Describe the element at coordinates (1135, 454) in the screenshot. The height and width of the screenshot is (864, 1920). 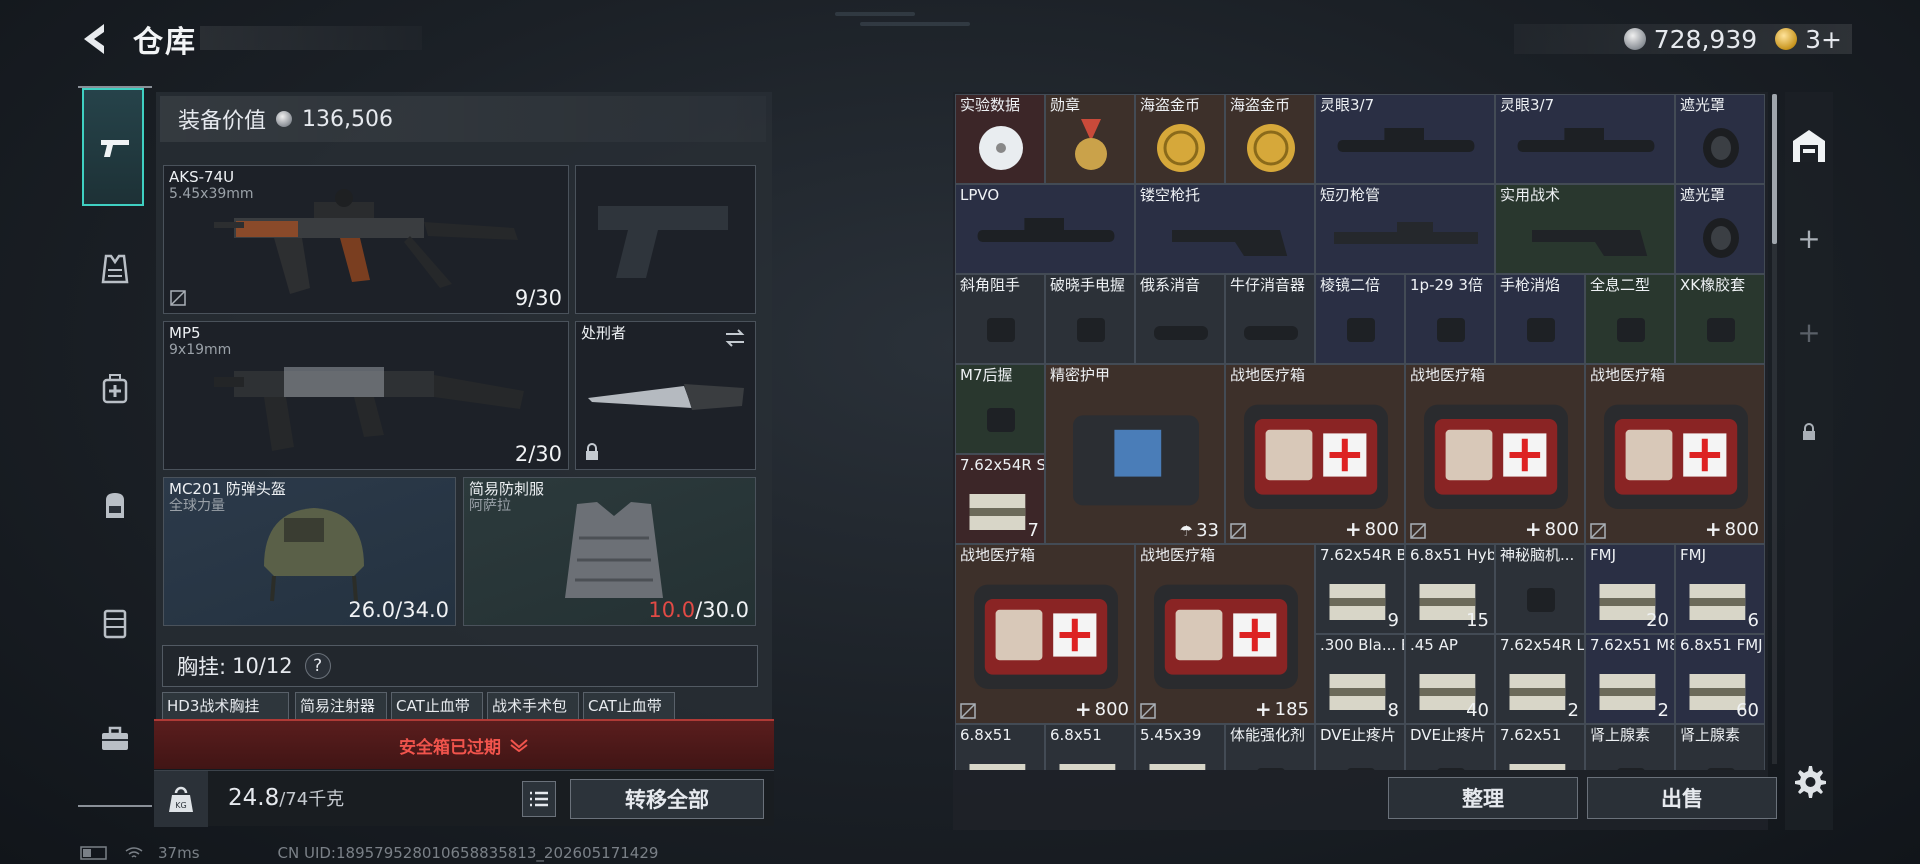
I see `grid-item: 精密护甲 ☂ 33` at that location.